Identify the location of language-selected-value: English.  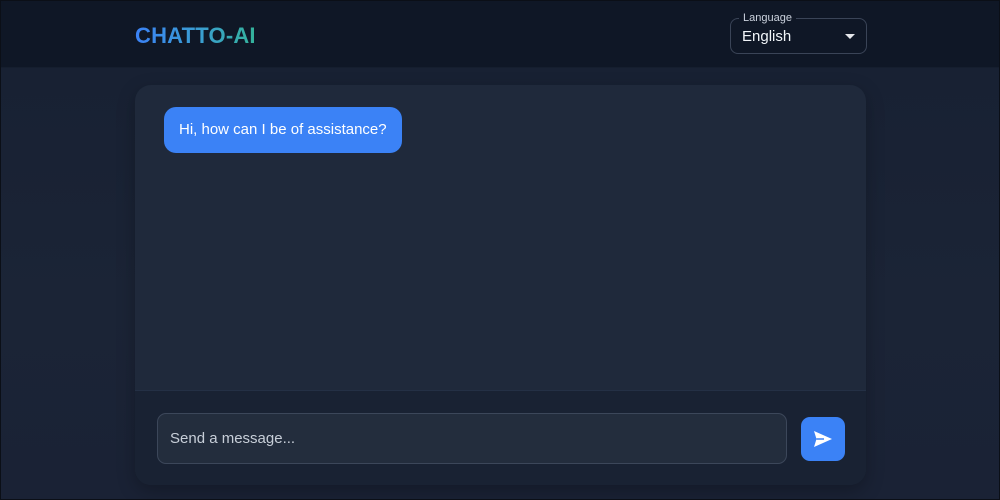
(767, 36).